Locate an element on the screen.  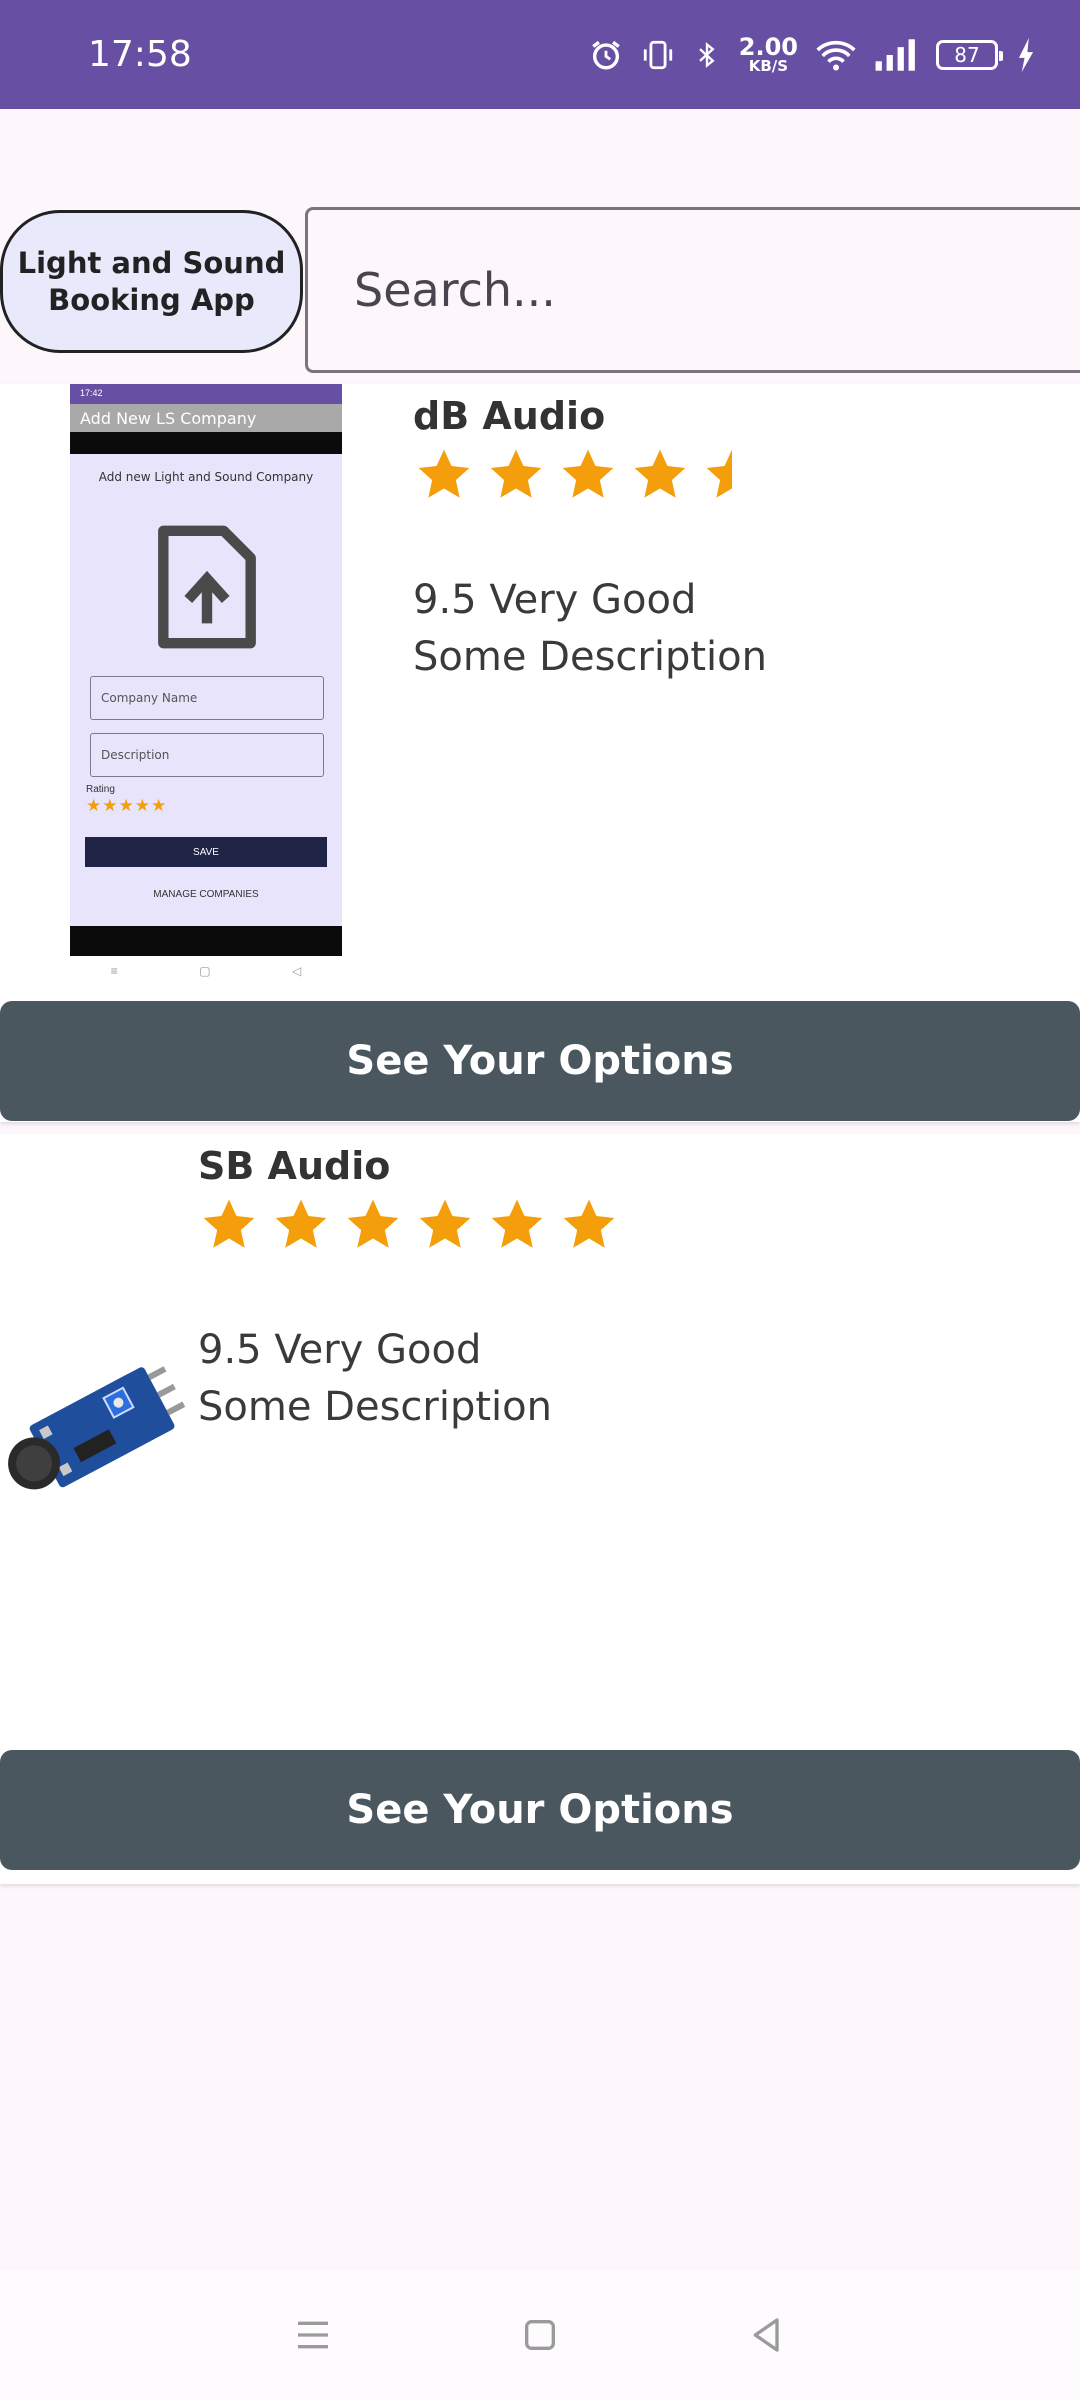
menu-icon: ≡ is located at coordinates (114, 971).